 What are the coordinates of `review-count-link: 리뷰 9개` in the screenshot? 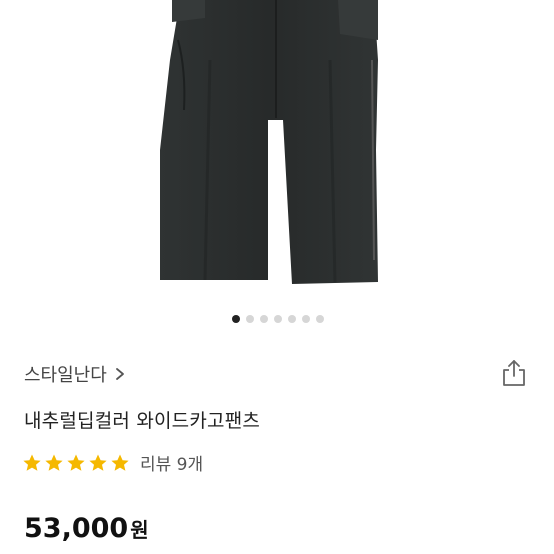 It's located at (171, 462).